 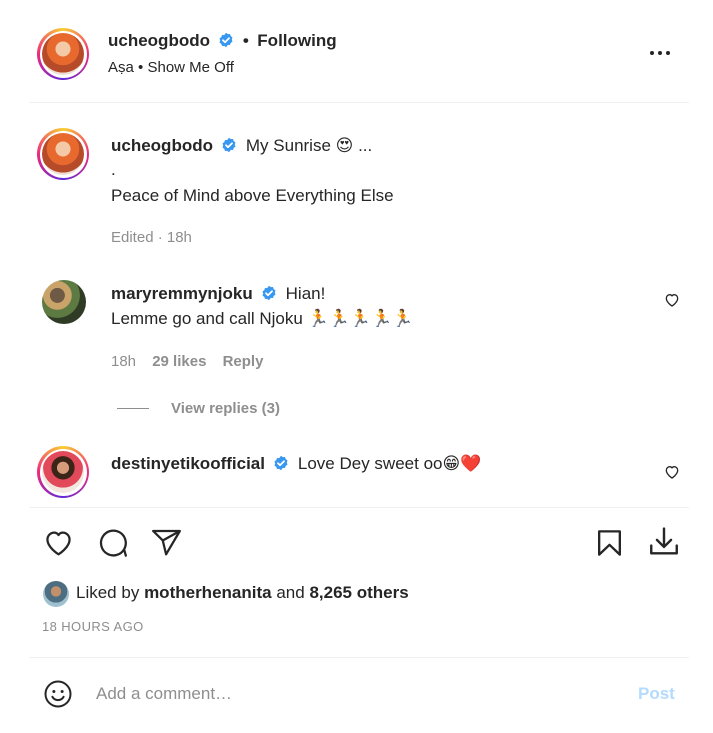 What do you see at coordinates (305, 293) in the screenshot?
I see `comment-text-line1: Hian!` at bounding box center [305, 293].